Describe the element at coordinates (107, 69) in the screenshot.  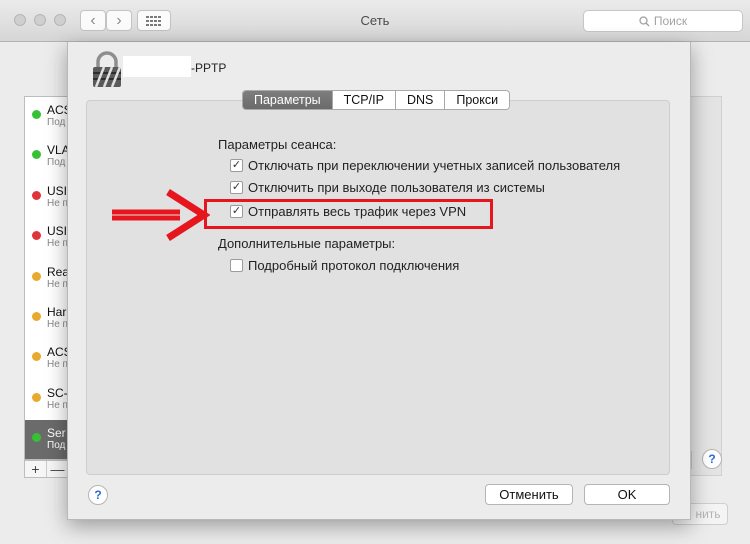
I see `lock-icon` at that location.